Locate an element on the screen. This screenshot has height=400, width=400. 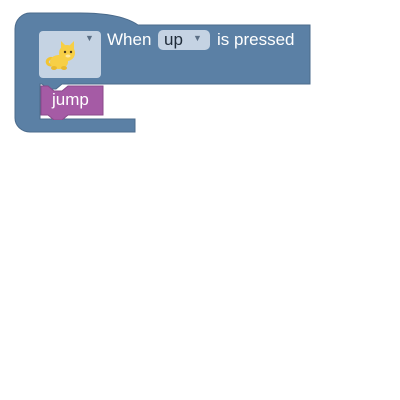
key-dropdown: up ▼ is located at coordinates (184, 40).